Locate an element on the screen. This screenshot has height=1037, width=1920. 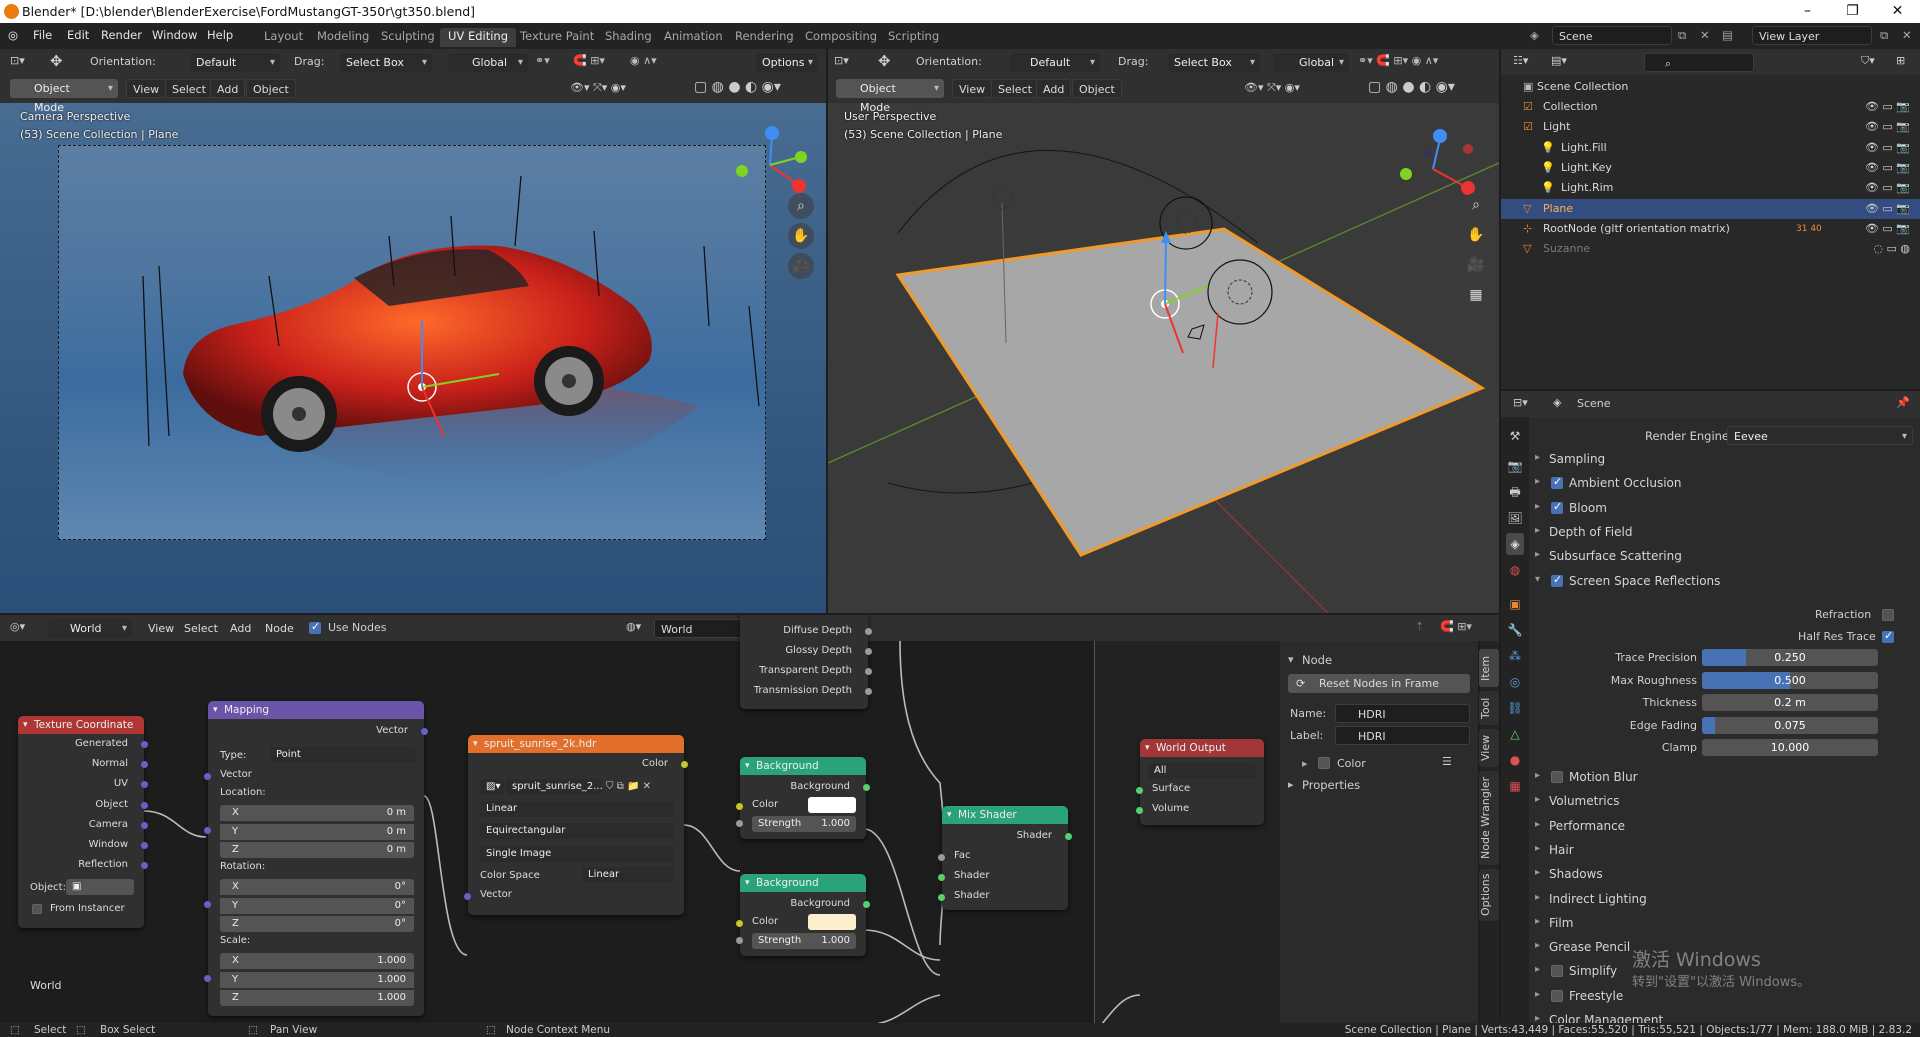
properties-editor-icon: ⊟▾ is located at coordinates (1520, 402).